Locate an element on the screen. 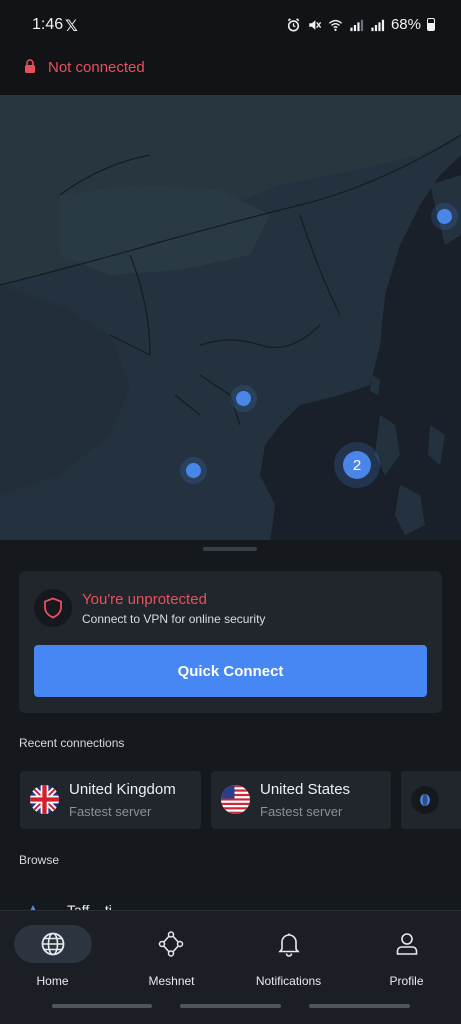 The height and width of the screenshot is (1024, 461). server-pin-thailand is located at coordinates (193, 470).